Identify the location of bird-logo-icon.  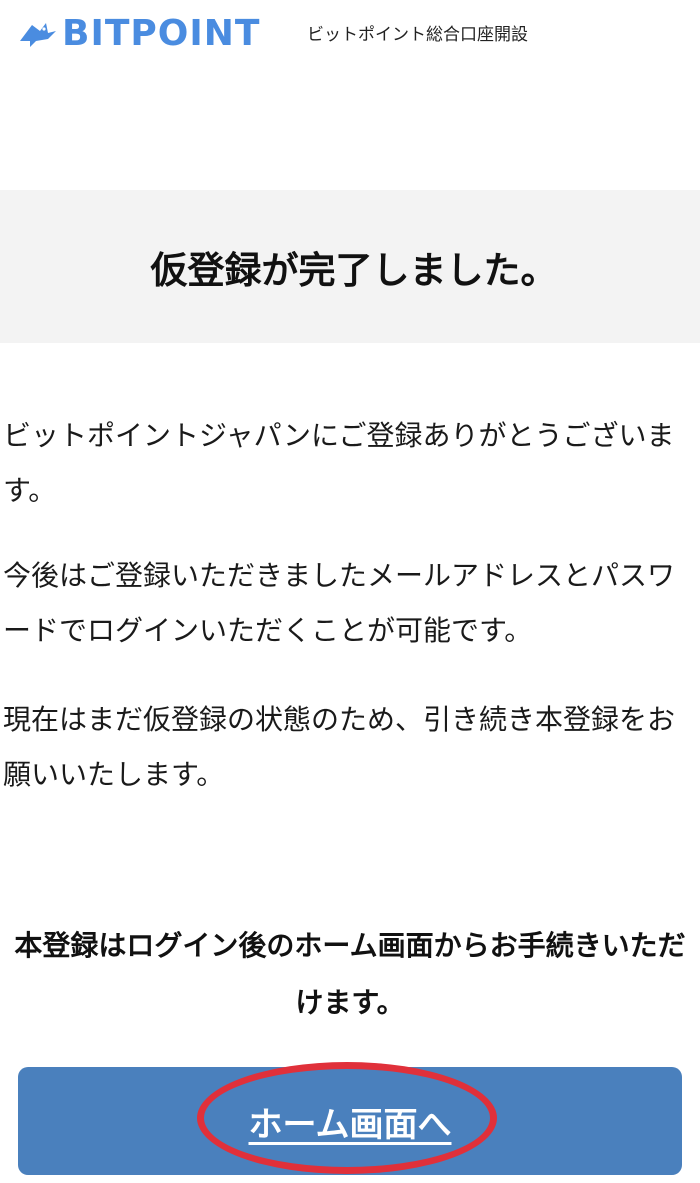
(38, 35).